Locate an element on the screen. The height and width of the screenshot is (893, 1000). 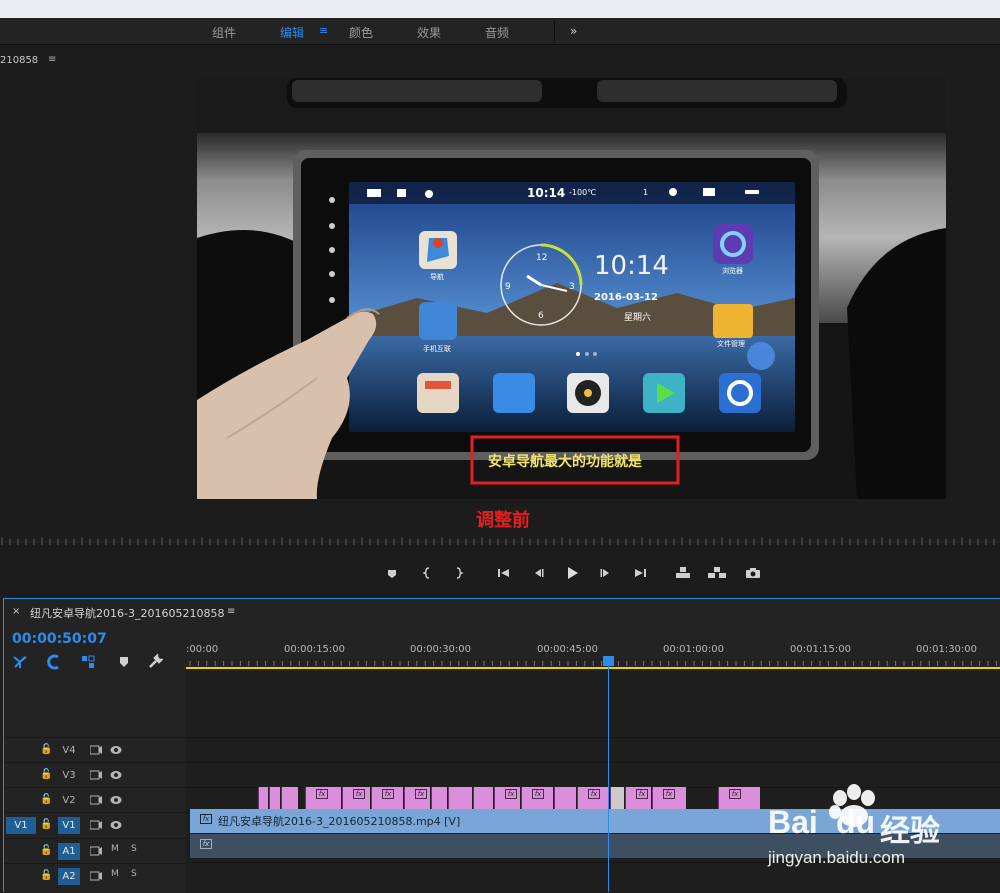
lift-button is located at coordinates (683, 576).